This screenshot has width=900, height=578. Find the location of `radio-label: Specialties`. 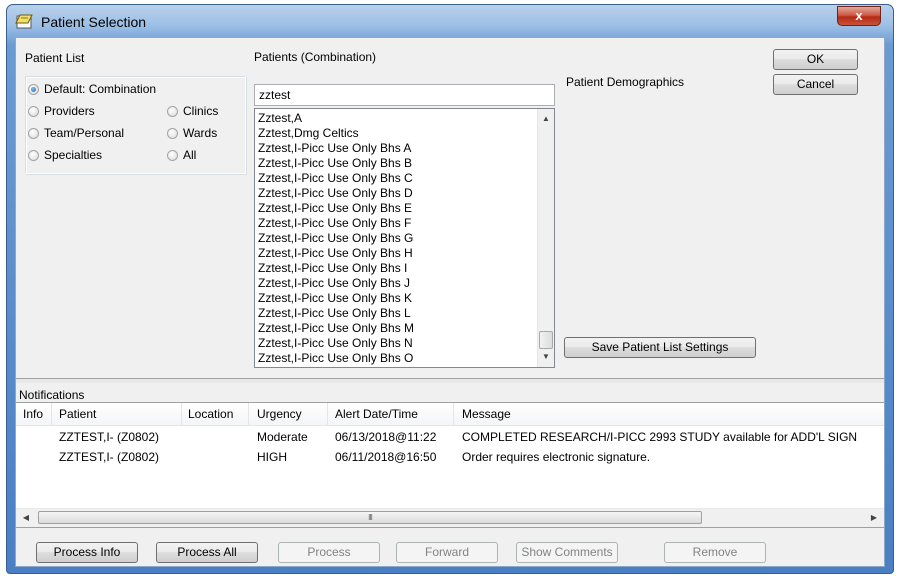

radio-label: Specialties is located at coordinates (73, 155).